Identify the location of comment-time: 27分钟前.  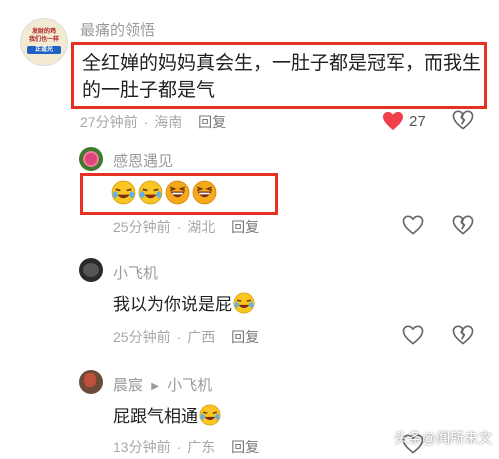
(109, 122).